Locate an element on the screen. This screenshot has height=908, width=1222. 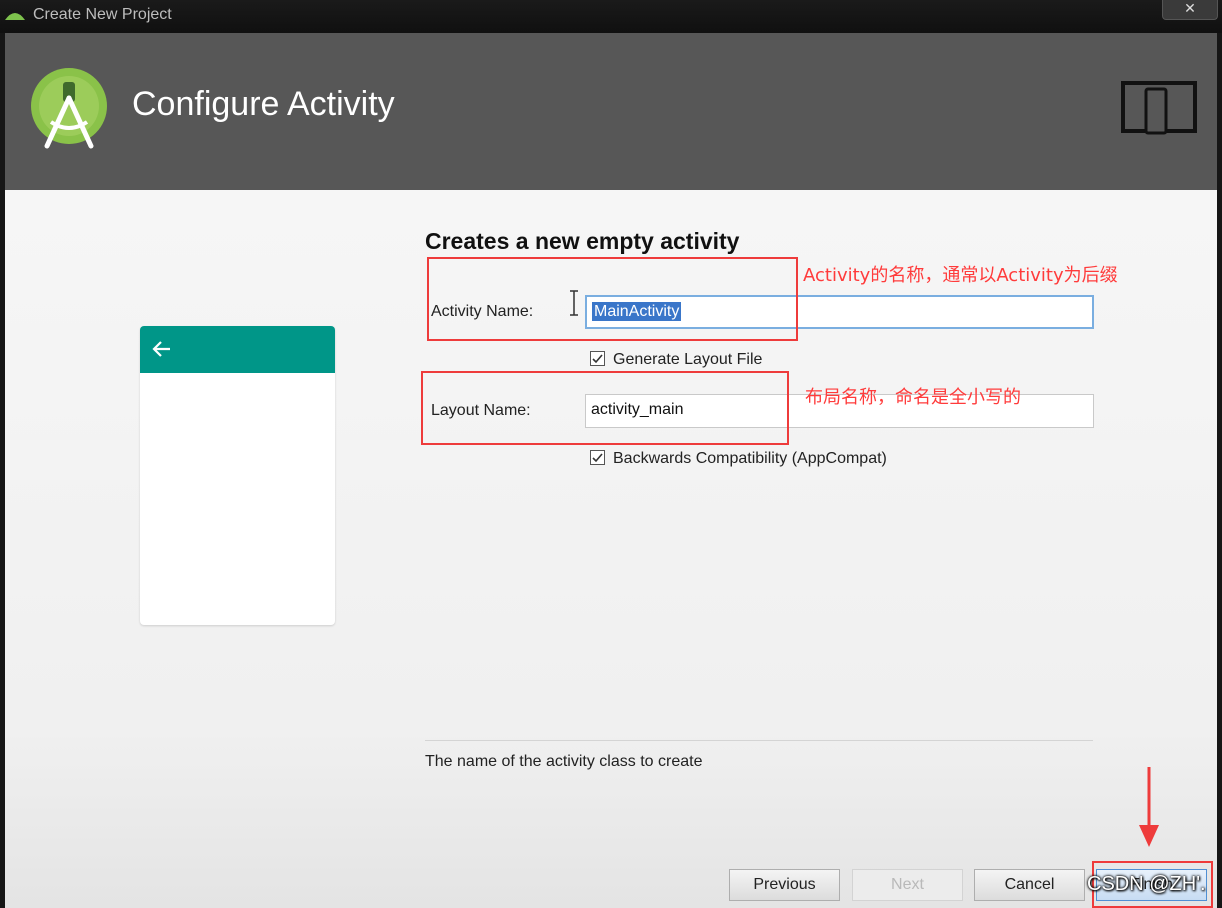
close-icon: ✕ is located at coordinates (1190, 9).